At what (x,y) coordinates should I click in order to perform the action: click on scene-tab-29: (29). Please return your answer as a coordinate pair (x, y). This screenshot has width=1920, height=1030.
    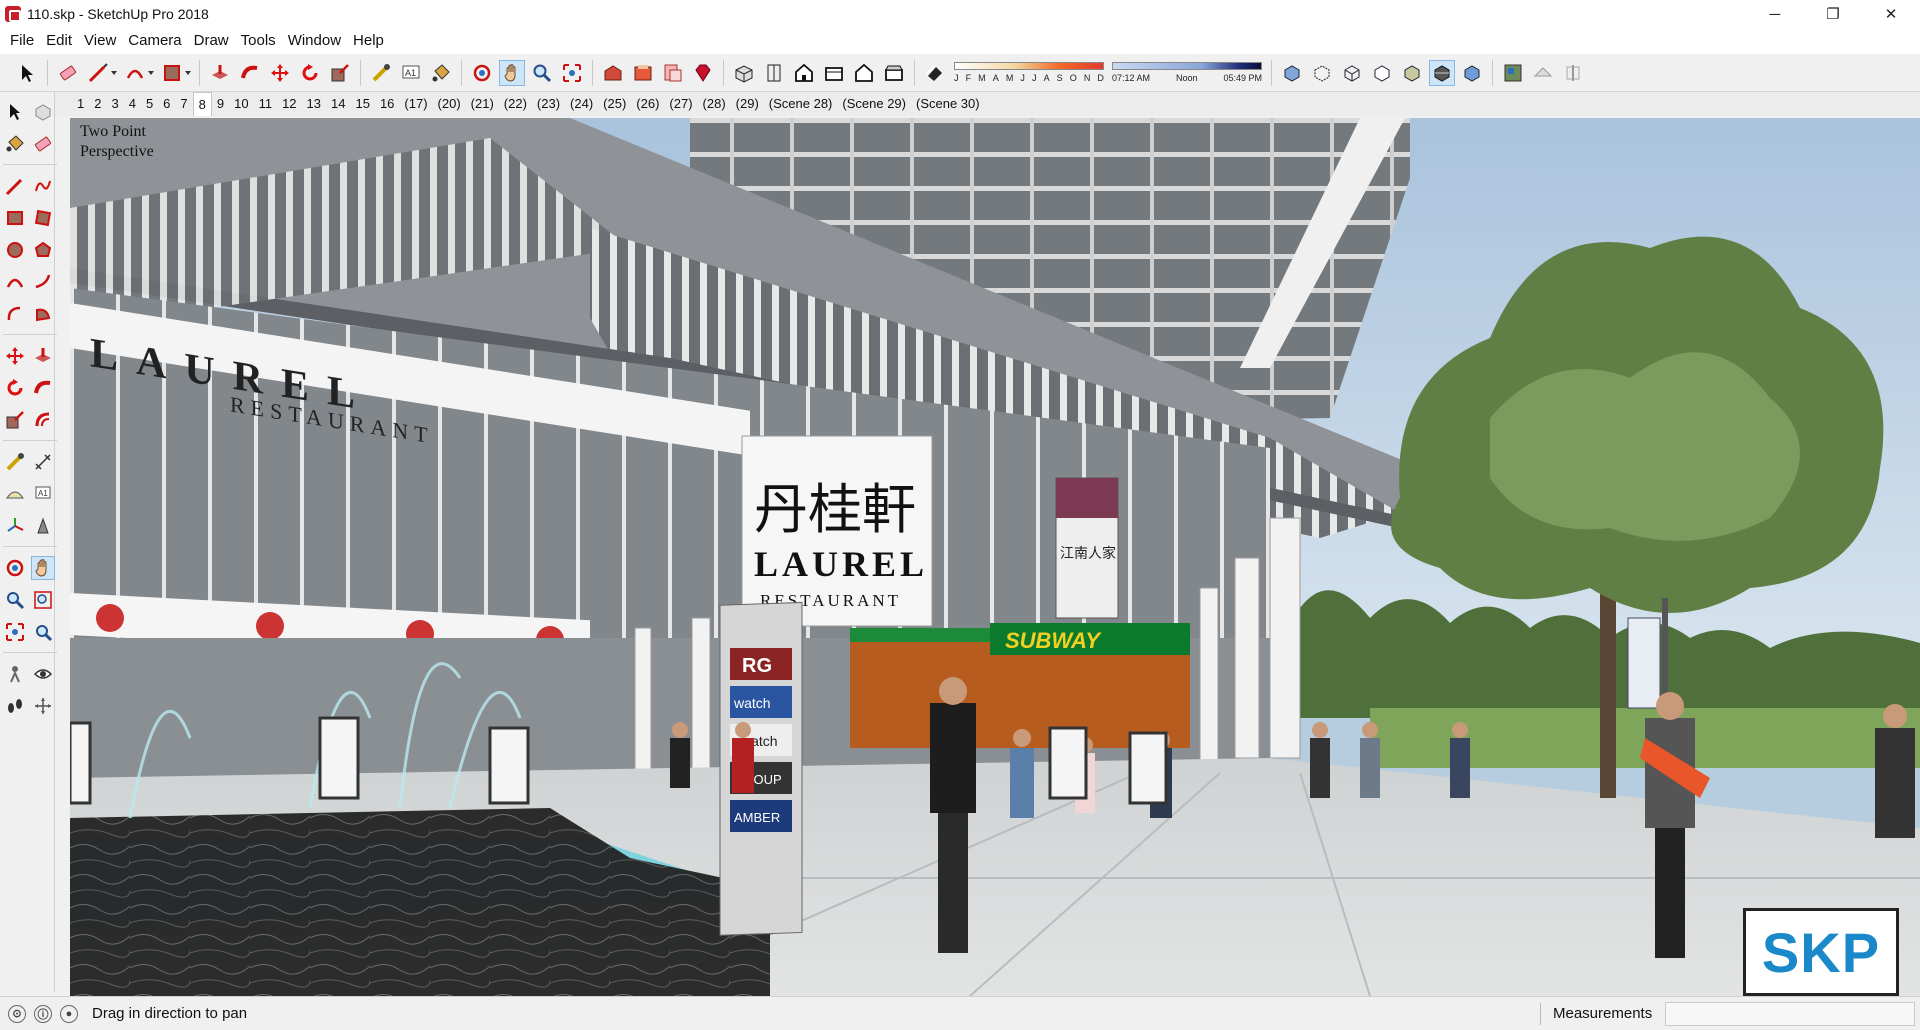
    Looking at the image, I should click on (747, 104).